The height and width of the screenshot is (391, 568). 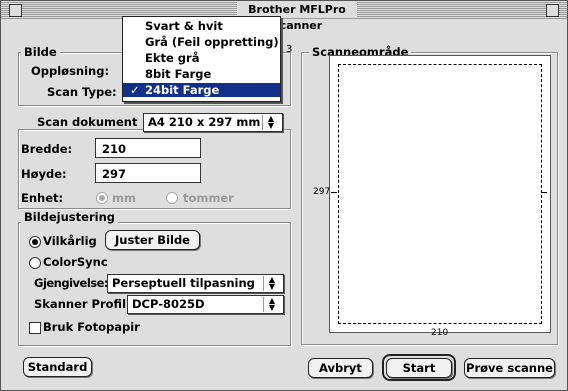 What do you see at coordinates (44, 174) in the screenshot?
I see `height-label: Høyde:` at bounding box center [44, 174].